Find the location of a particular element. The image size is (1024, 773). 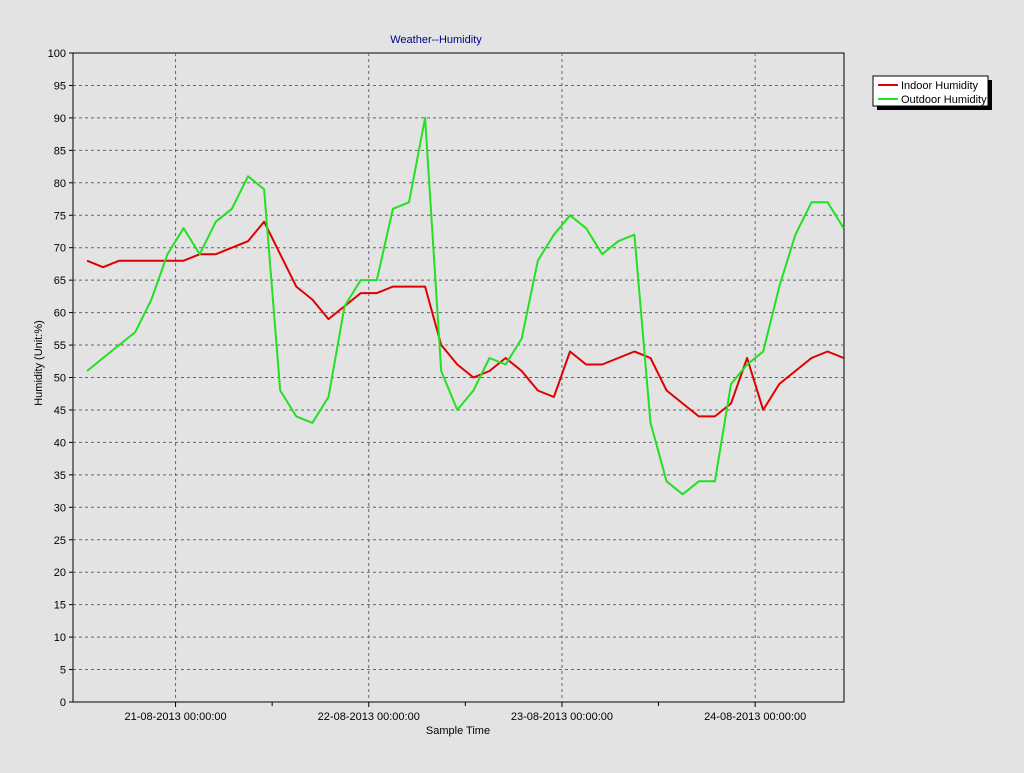

y-tick-label: 15 is located at coordinates (60, 606).